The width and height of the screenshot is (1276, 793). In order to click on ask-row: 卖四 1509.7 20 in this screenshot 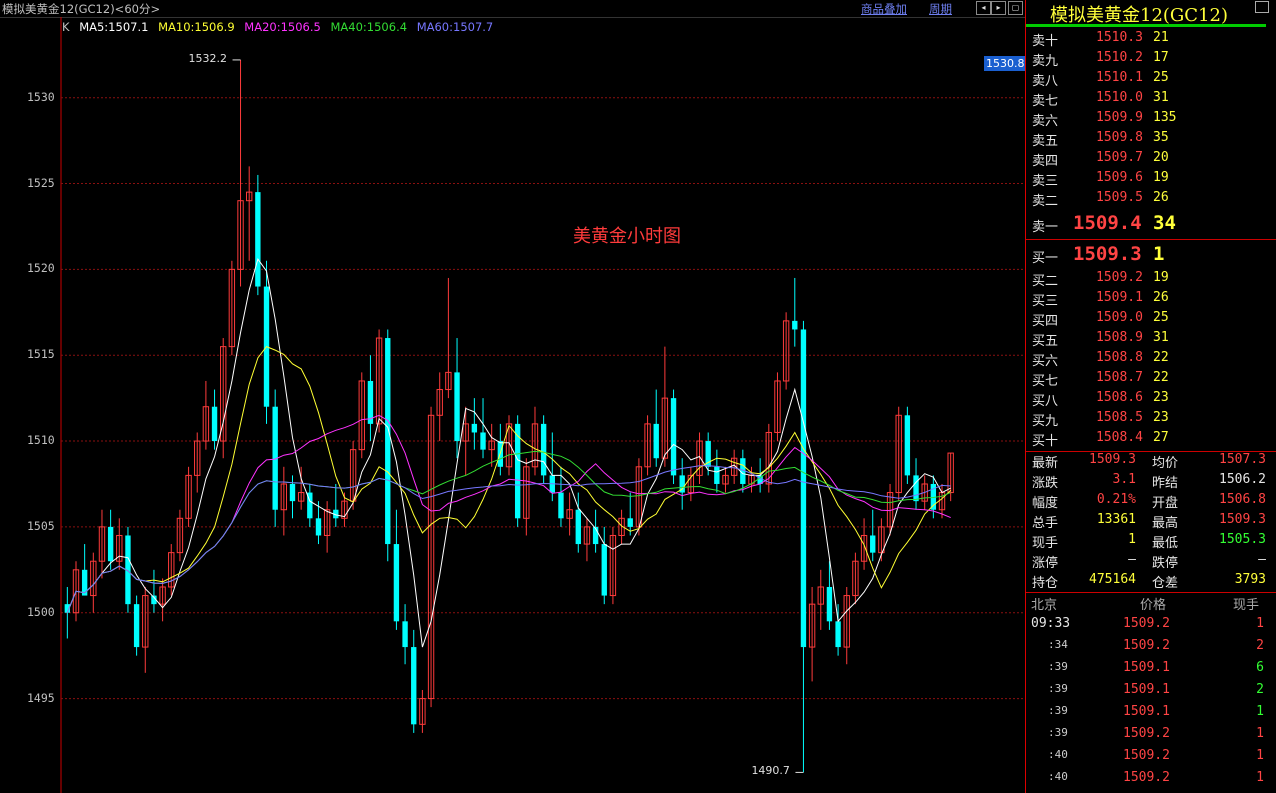, I will do `click(1151, 160)`.